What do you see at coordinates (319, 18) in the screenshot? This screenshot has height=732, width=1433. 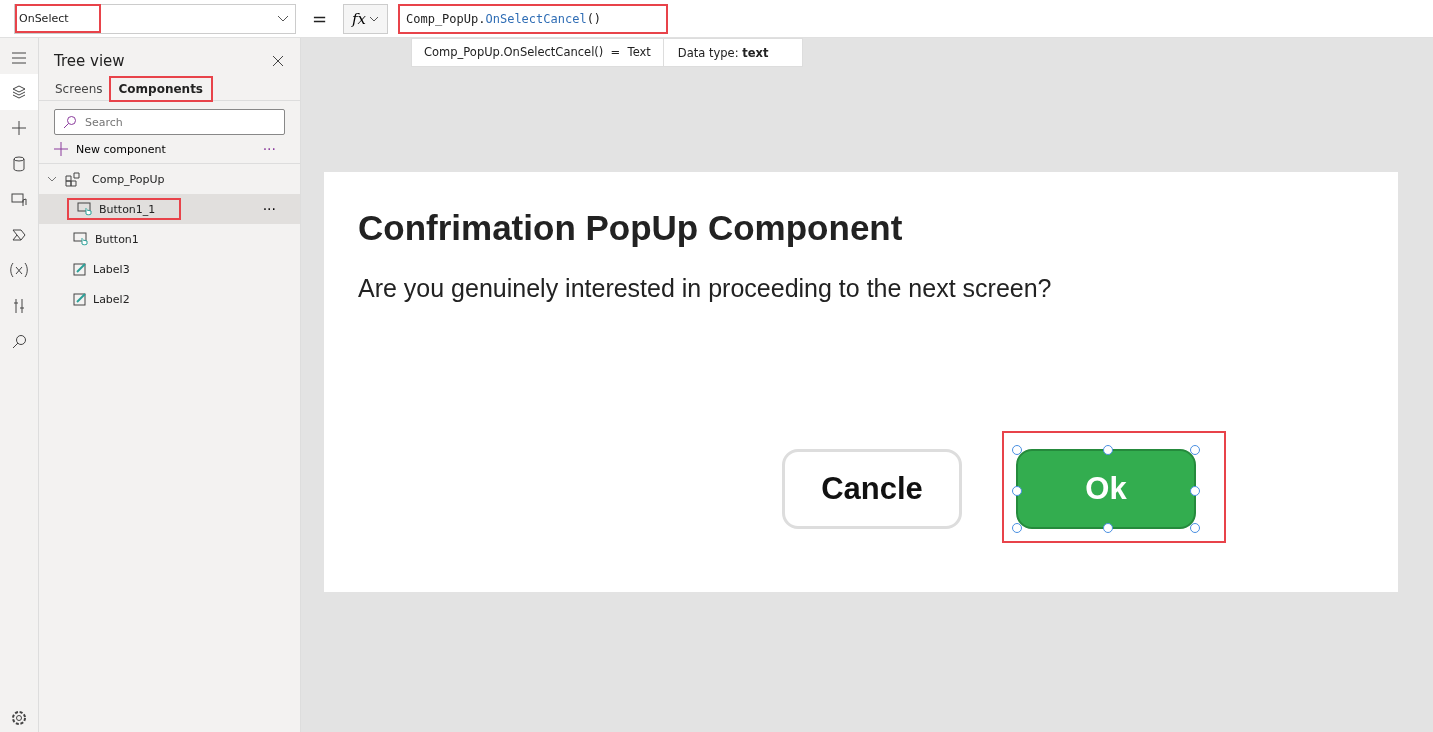 I see `equals-sign: =` at bounding box center [319, 18].